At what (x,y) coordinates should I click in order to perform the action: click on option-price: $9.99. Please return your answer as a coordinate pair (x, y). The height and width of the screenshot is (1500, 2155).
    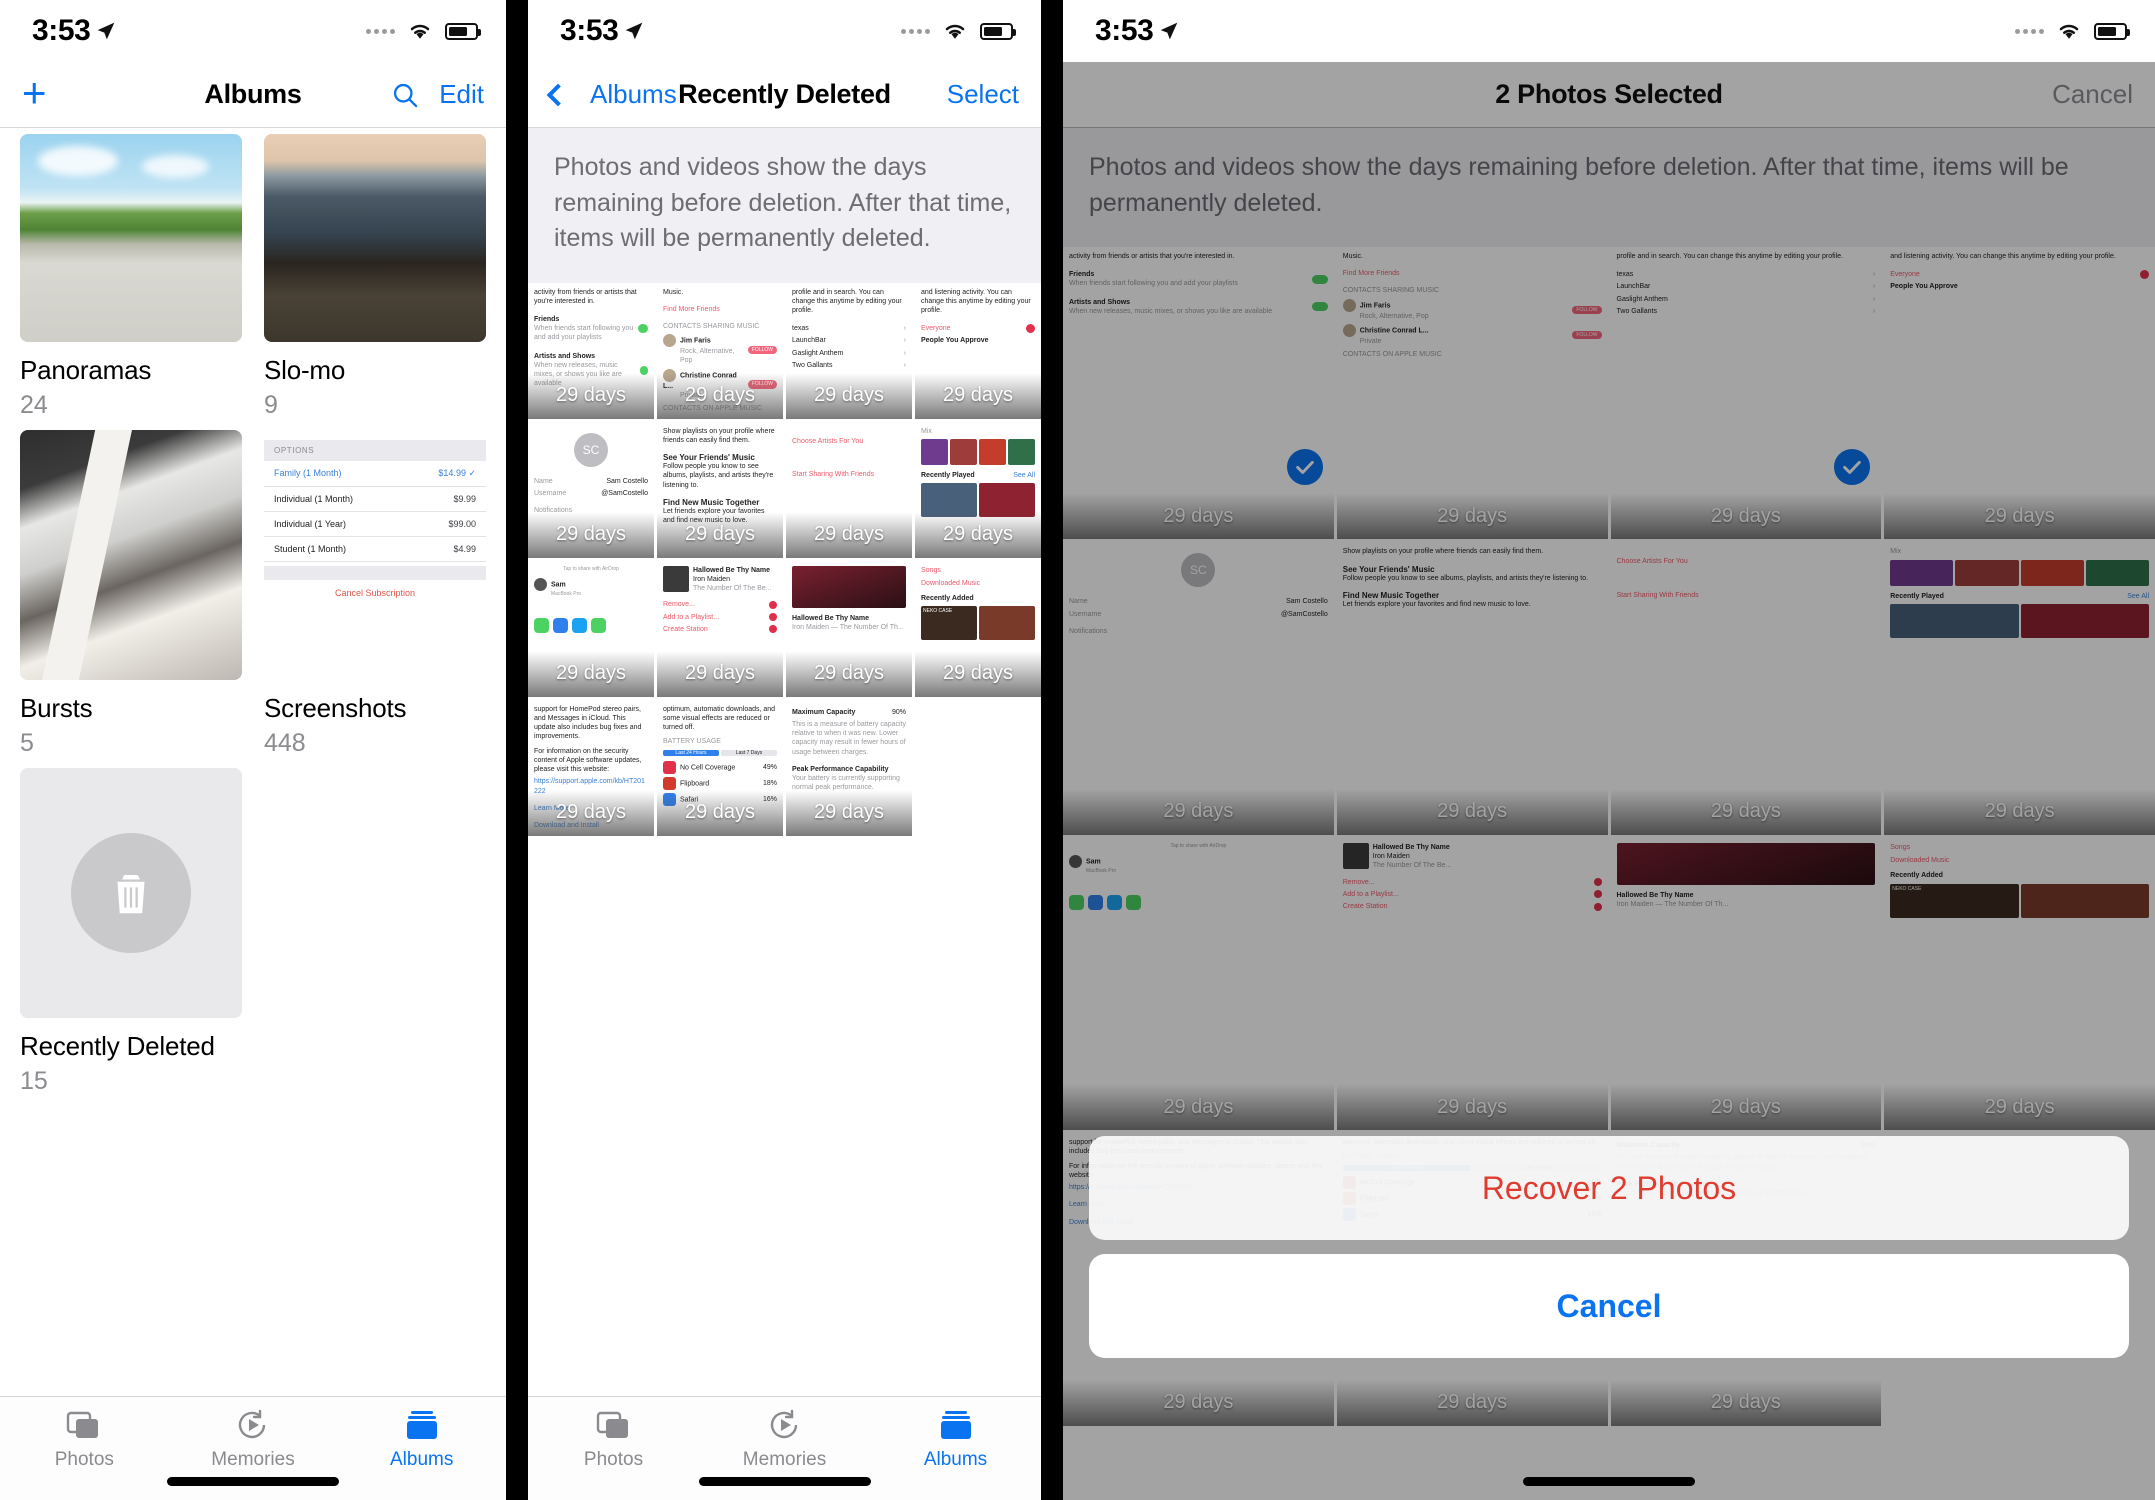
    Looking at the image, I should click on (464, 499).